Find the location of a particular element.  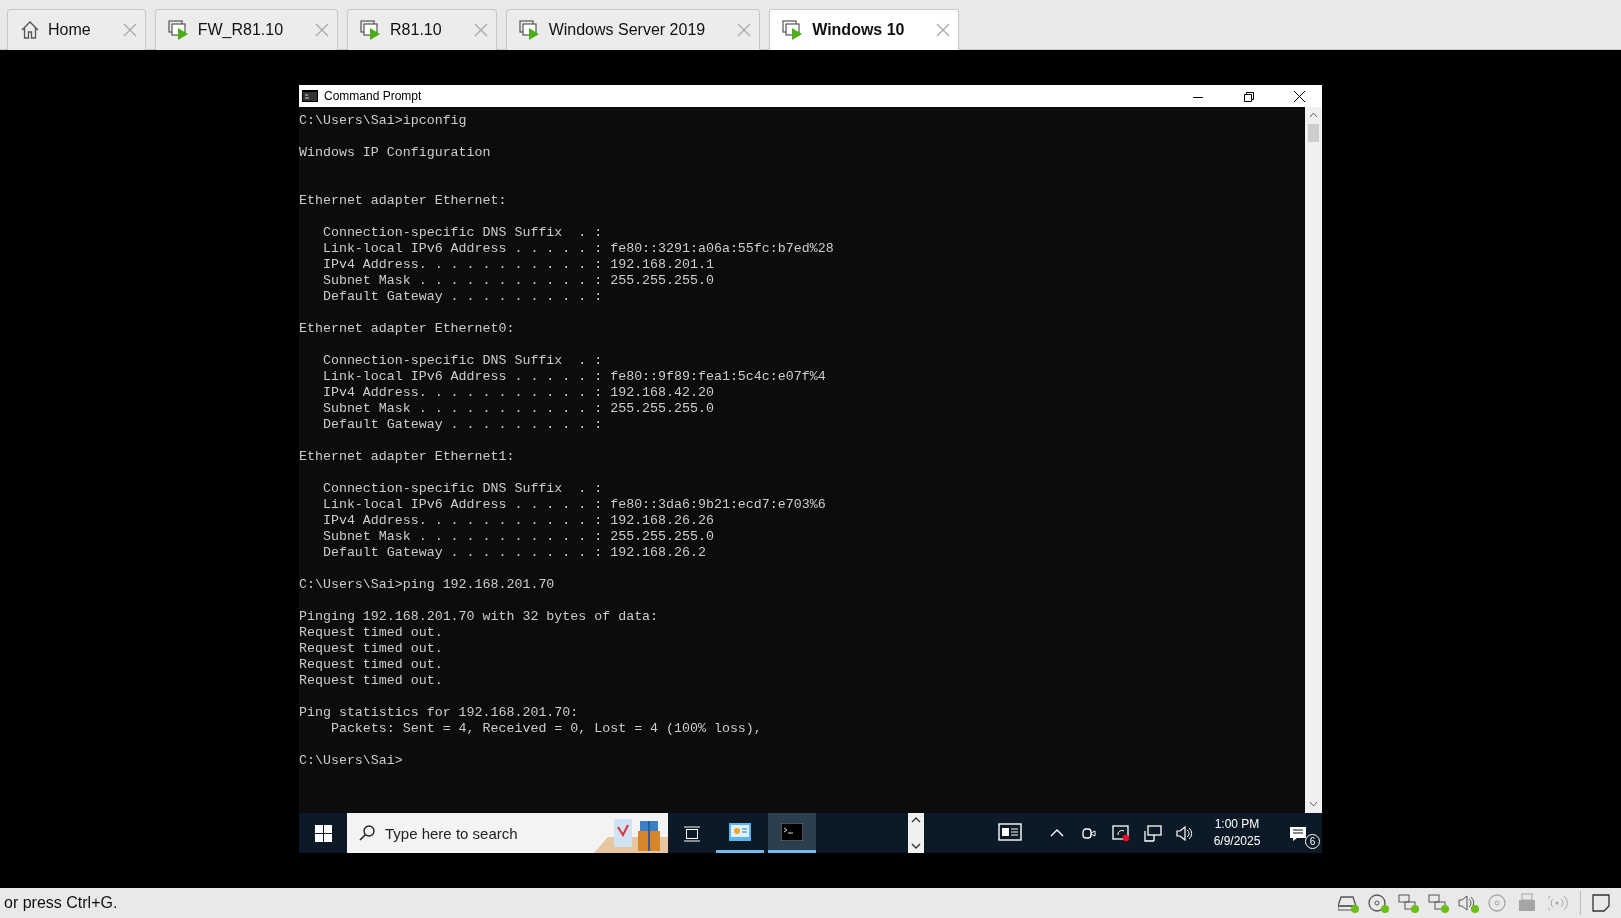

console-line: Ping statistics for 192.168.201.70: is located at coordinates (439, 713).